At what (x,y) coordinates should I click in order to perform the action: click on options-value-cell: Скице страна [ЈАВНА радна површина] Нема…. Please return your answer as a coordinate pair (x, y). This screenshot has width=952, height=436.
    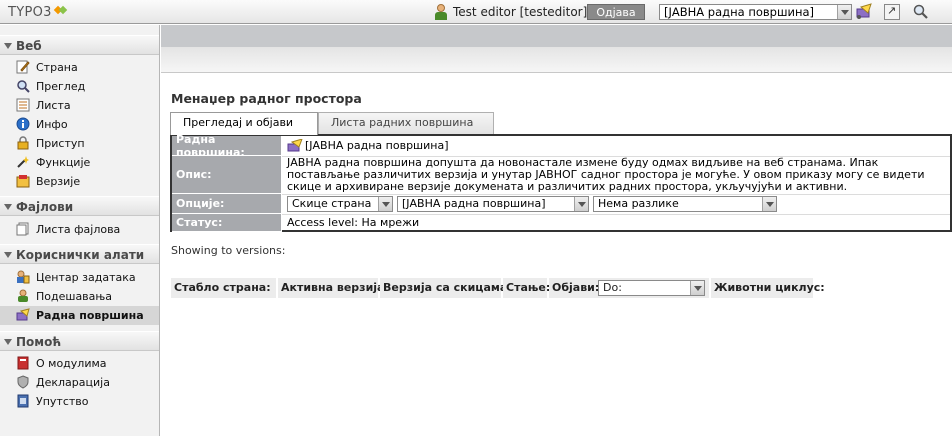
    Looking at the image, I should click on (617, 204).